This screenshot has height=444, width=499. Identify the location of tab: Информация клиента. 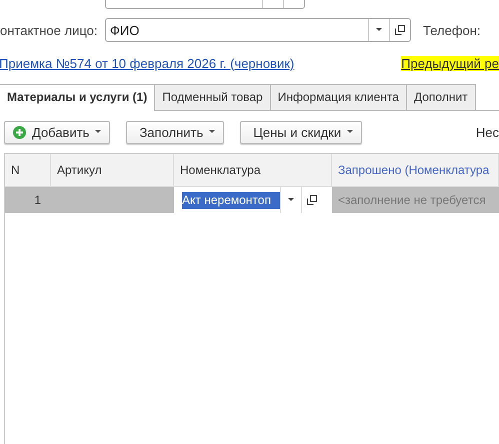
(338, 97).